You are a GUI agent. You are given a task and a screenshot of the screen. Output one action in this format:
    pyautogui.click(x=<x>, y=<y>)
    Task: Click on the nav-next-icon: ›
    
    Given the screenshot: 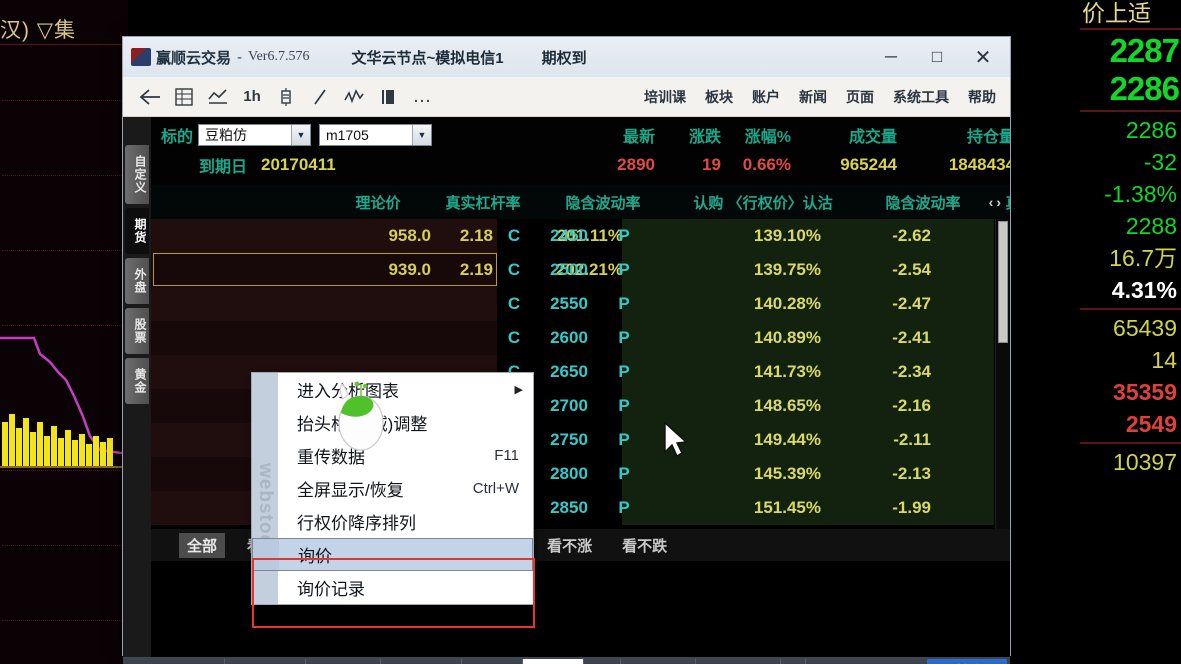 What is the action you would take?
    pyautogui.click(x=1000, y=202)
    